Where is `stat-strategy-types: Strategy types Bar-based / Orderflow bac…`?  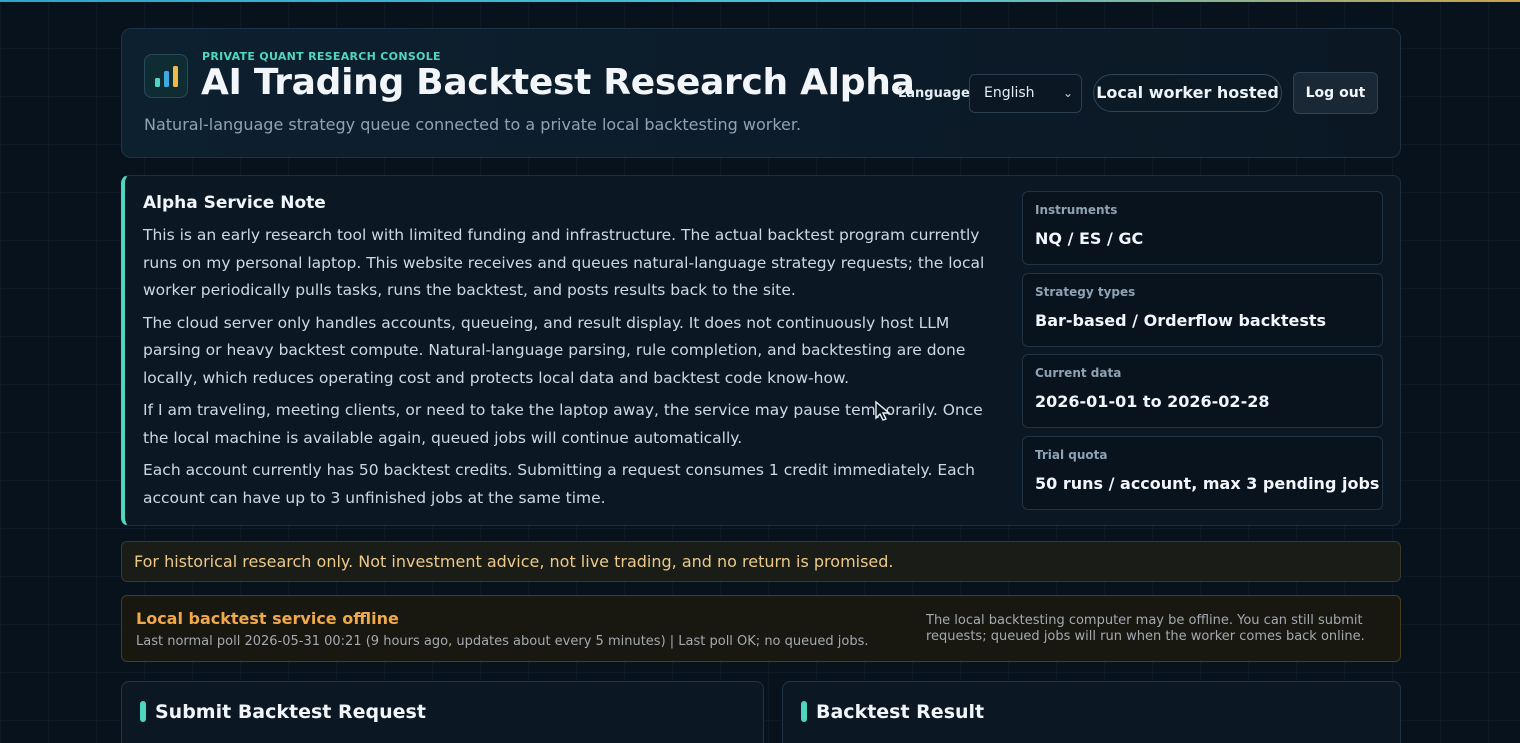
stat-strategy-types: Strategy types Bar-based / Orderflow bac… is located at coordinates (1202, 310).